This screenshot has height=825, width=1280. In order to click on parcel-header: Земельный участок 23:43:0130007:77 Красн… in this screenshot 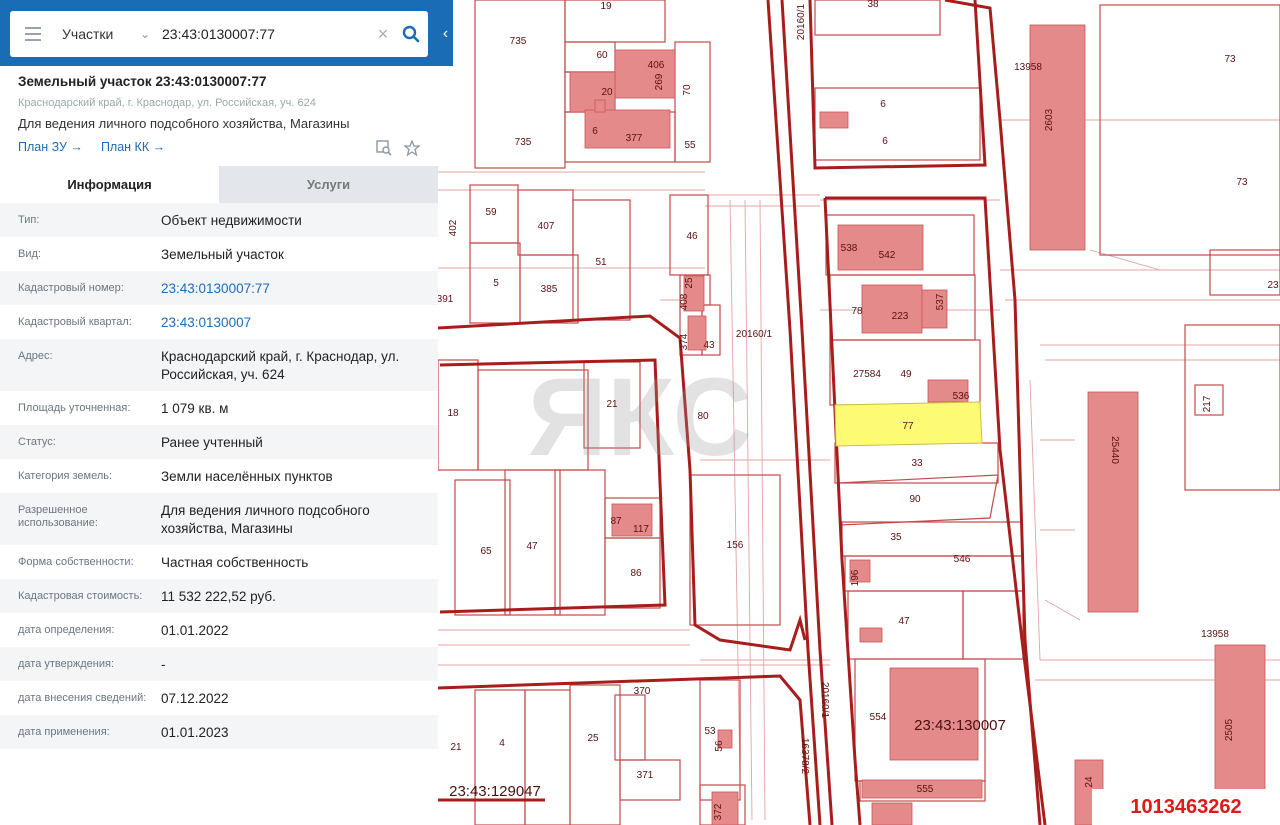, I will do `click(223, 115)`.